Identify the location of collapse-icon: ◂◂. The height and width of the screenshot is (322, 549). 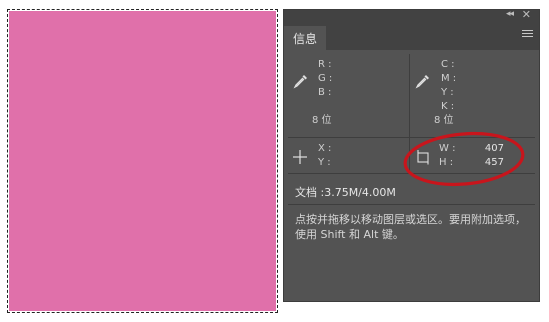
(510, 14).